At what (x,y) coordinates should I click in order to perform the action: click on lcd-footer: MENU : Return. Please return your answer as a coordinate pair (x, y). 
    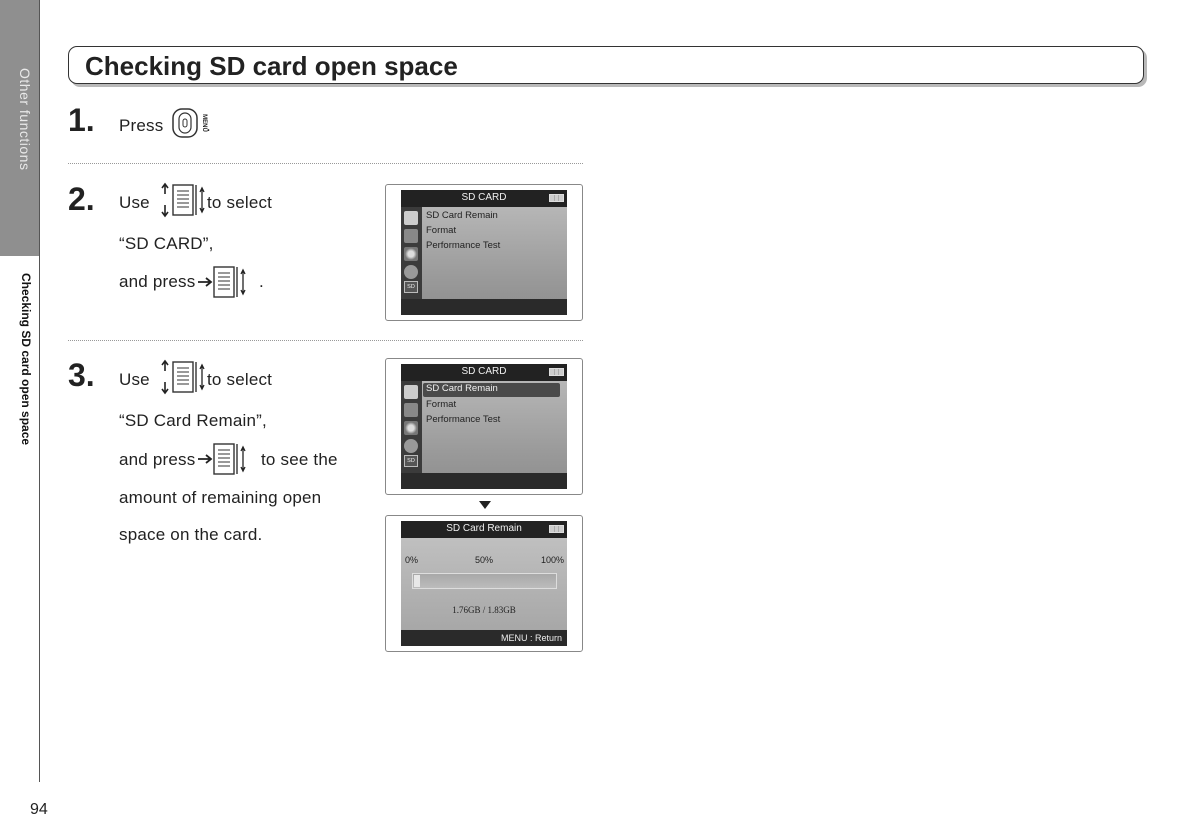
    Looking at the image, I should click on (484, 638).